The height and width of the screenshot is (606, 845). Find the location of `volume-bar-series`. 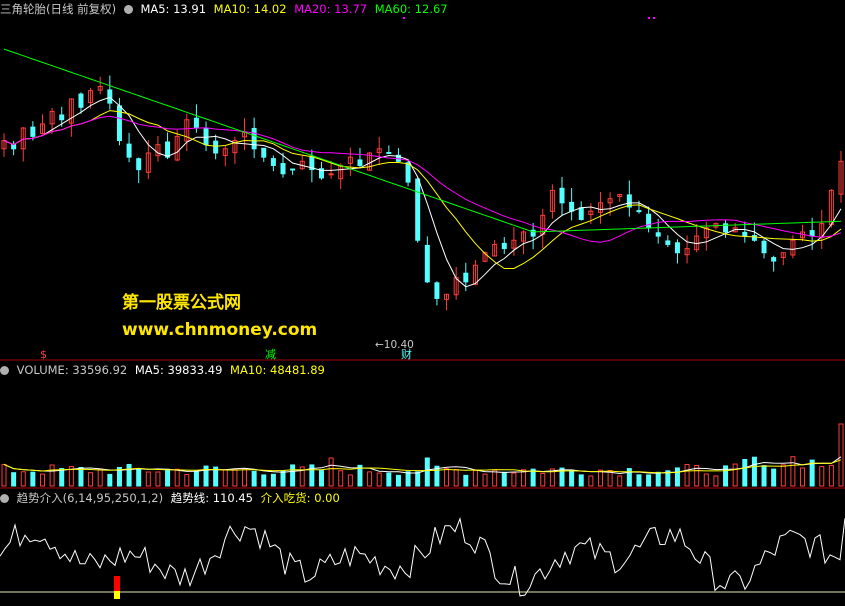

volume-bar-series is located at coordinates (422, 455).